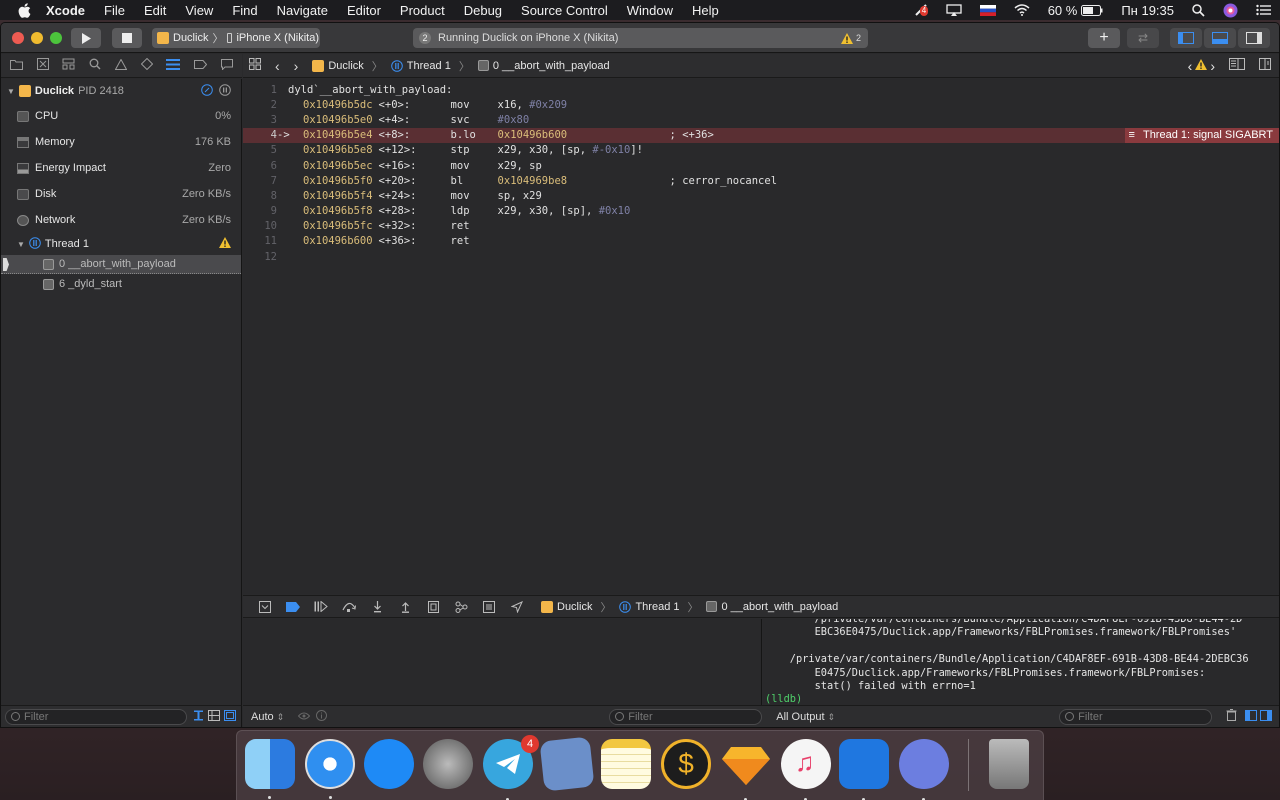 The height and width of the screenshot is (800, 1280). I want to click on editor-options-icon, so click(1237, 65).